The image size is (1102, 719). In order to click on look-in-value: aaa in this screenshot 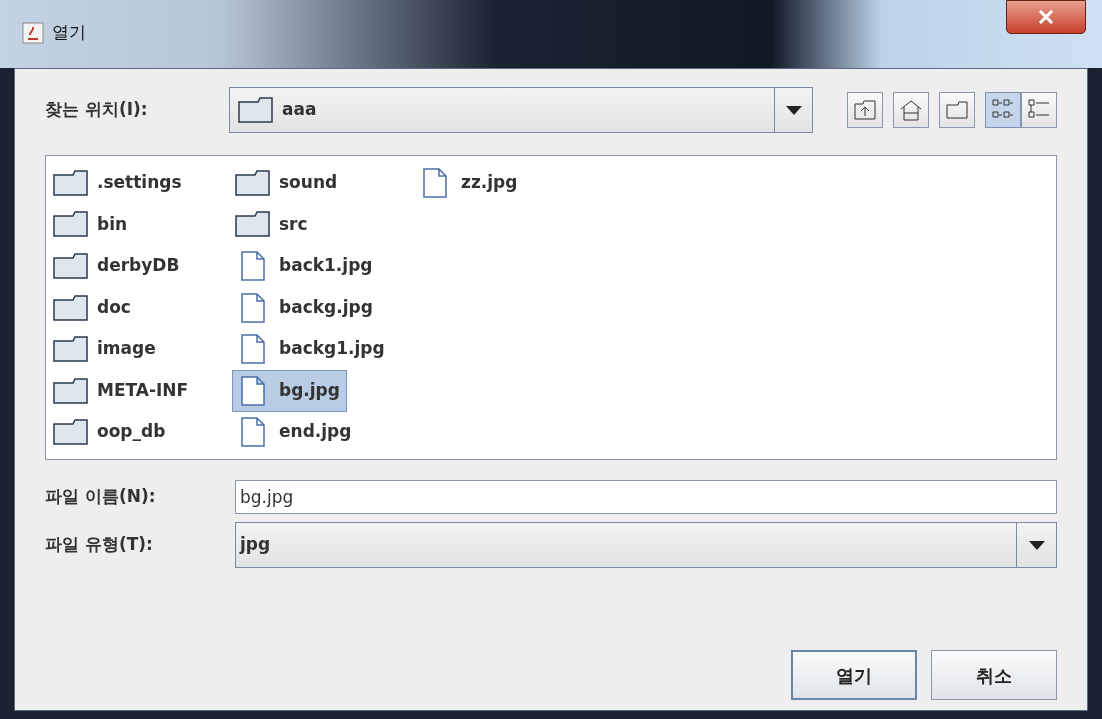, I will do `click(299, 110)`.